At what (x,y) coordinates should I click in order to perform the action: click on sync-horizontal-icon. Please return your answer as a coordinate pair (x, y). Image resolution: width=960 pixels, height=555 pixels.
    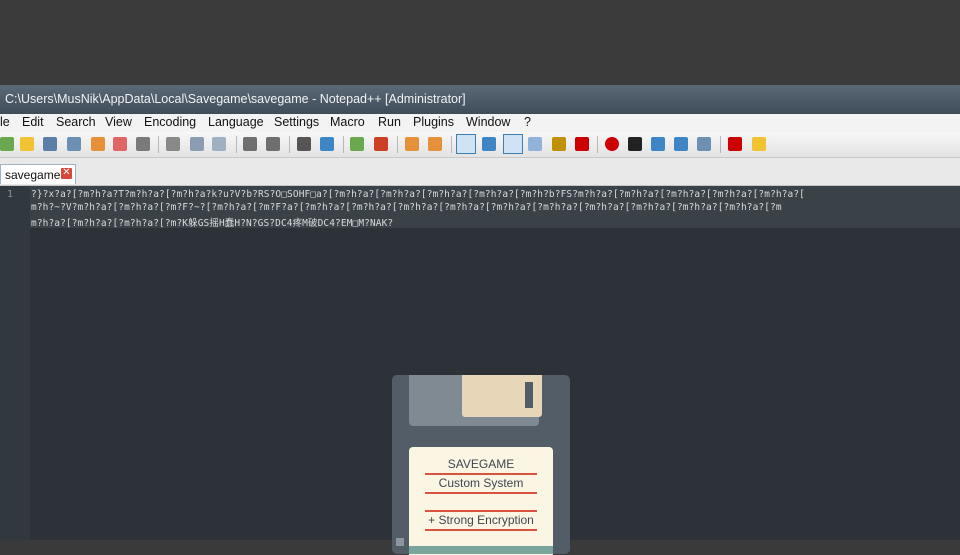
    Looking at the image, I should click on (435, 144).